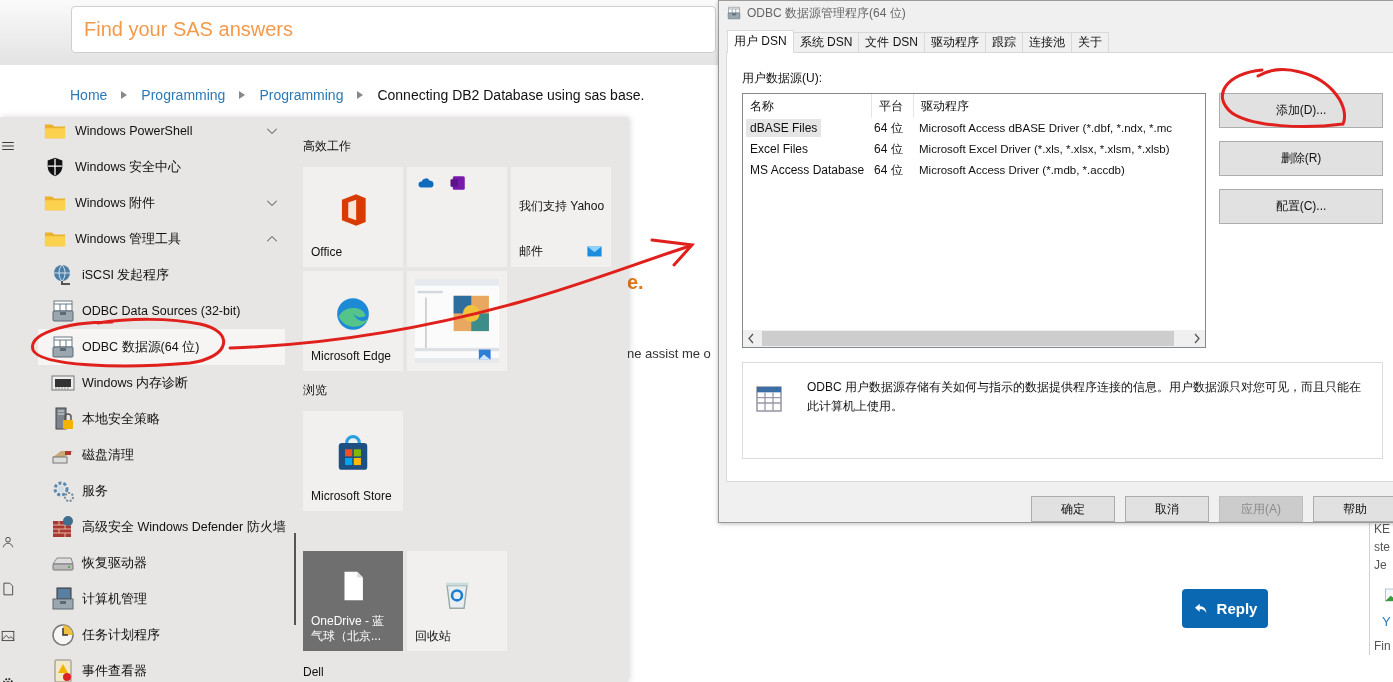 This screenshot has height=682, width=1393. Describe the element at coordinates (826, 13) in the screenshot. I see `window-title: ODBC 数据源管理程序(64 位)` at that location.